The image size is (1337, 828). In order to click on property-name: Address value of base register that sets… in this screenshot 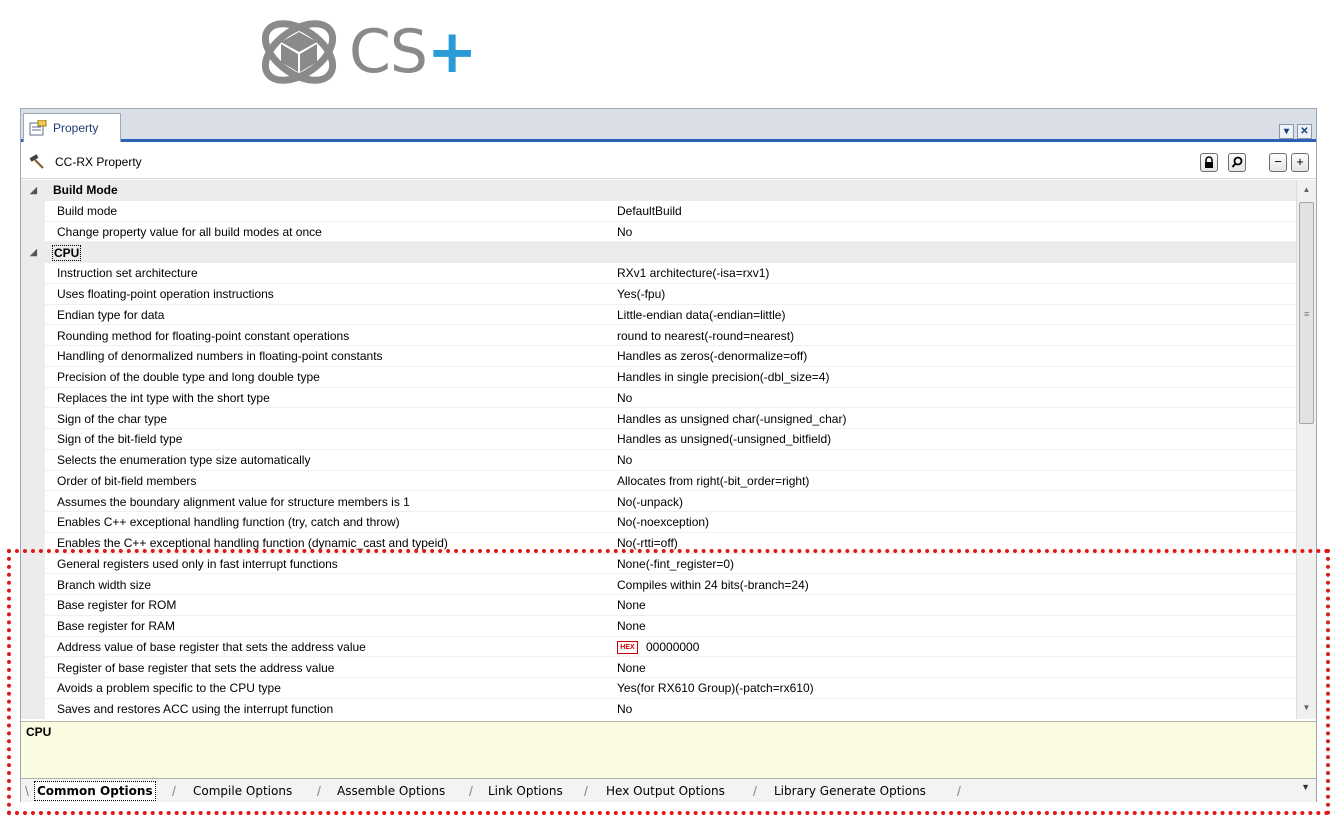, I will do `click(211, 646)`.